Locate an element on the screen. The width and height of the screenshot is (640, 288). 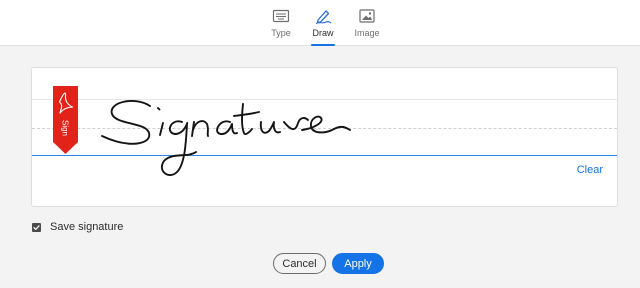
tab-type: Type is located at coordinates (281, 26).